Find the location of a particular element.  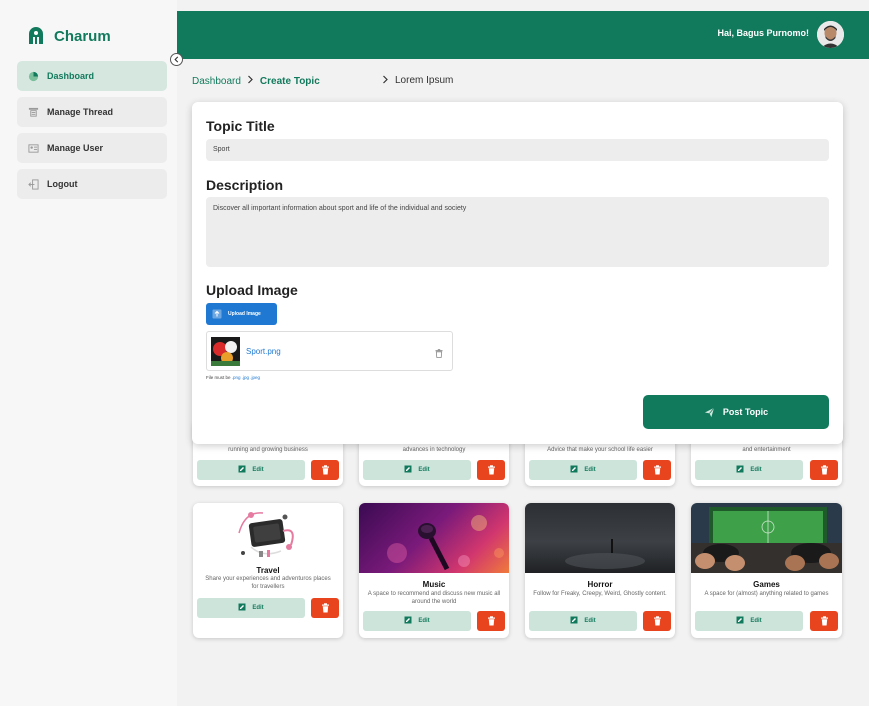

send-icon is located at coordinates (709, 412).